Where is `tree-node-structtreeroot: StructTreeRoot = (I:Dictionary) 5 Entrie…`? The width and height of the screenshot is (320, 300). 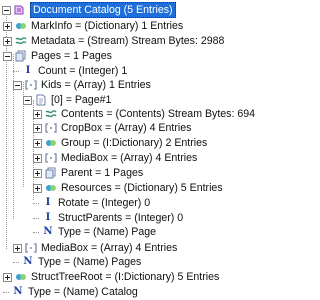 tree-node-structtreeroot: StructTreeRoot = (I:Dictionary) 5 Entrie… is located at coordinates (111, 277).